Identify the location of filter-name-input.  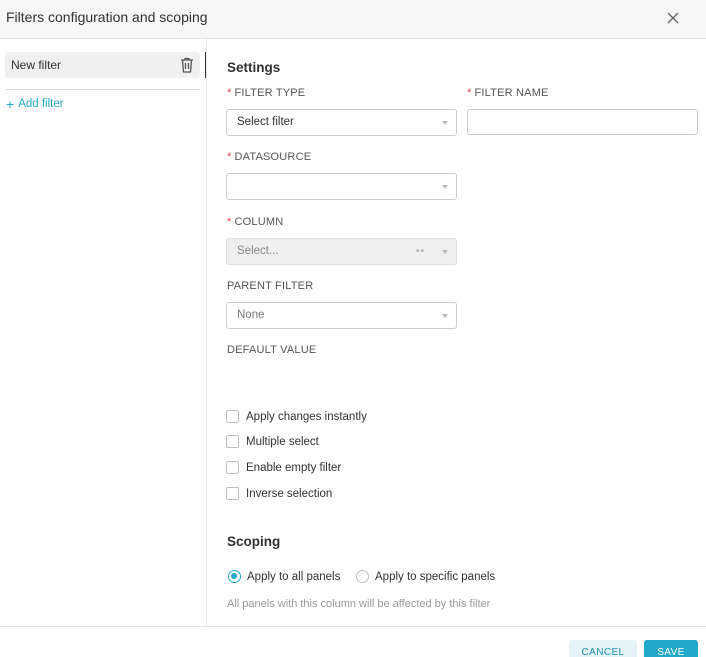
(582, 122).